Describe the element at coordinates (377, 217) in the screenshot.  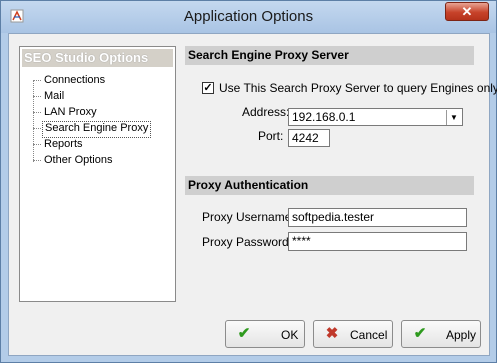
I see `username-input: softpedia.tester` at that location.